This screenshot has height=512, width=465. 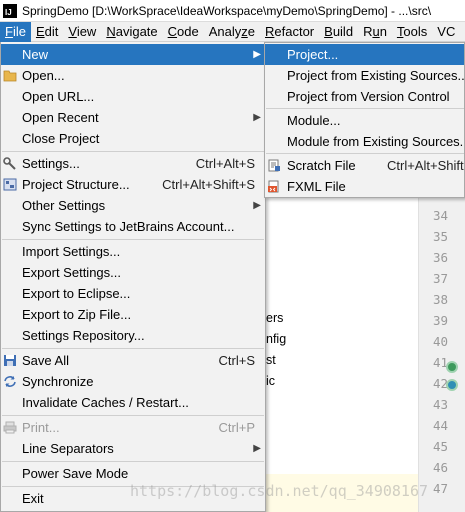 What do you see at coordinates (338, 32) in the screenshot?
I see `menu-build: Build` at bounding box center [338, 32].